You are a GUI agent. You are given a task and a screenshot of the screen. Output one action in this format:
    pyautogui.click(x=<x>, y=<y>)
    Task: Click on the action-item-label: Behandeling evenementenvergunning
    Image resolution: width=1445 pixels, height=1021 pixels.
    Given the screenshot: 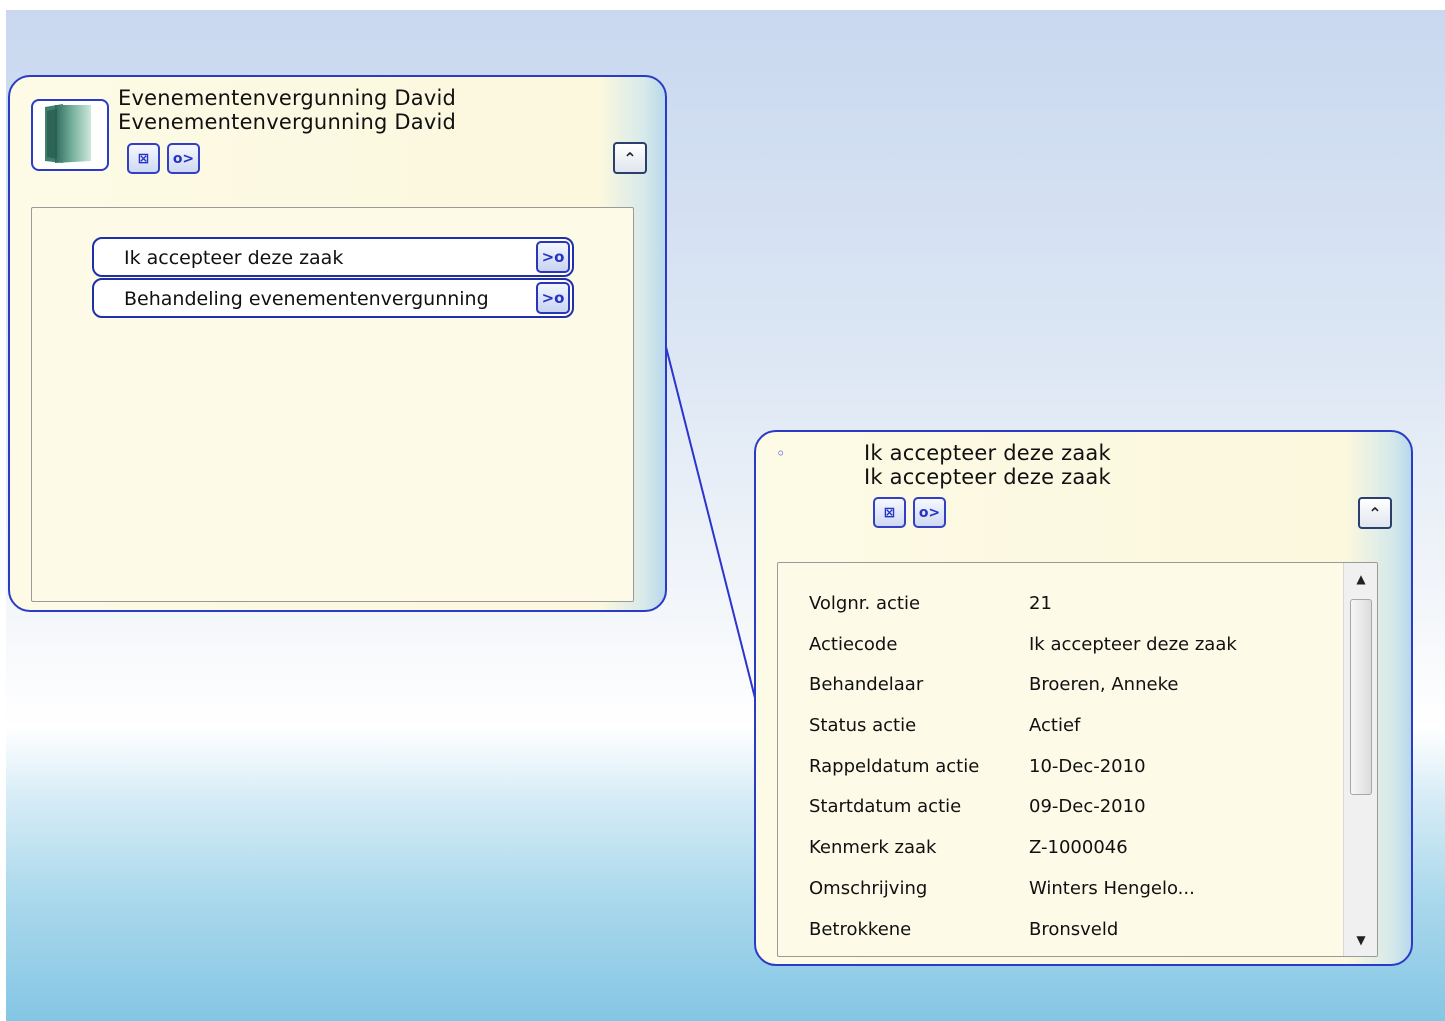 What is the action you would take?
    pyautogui.click(x=306, y=299)
    